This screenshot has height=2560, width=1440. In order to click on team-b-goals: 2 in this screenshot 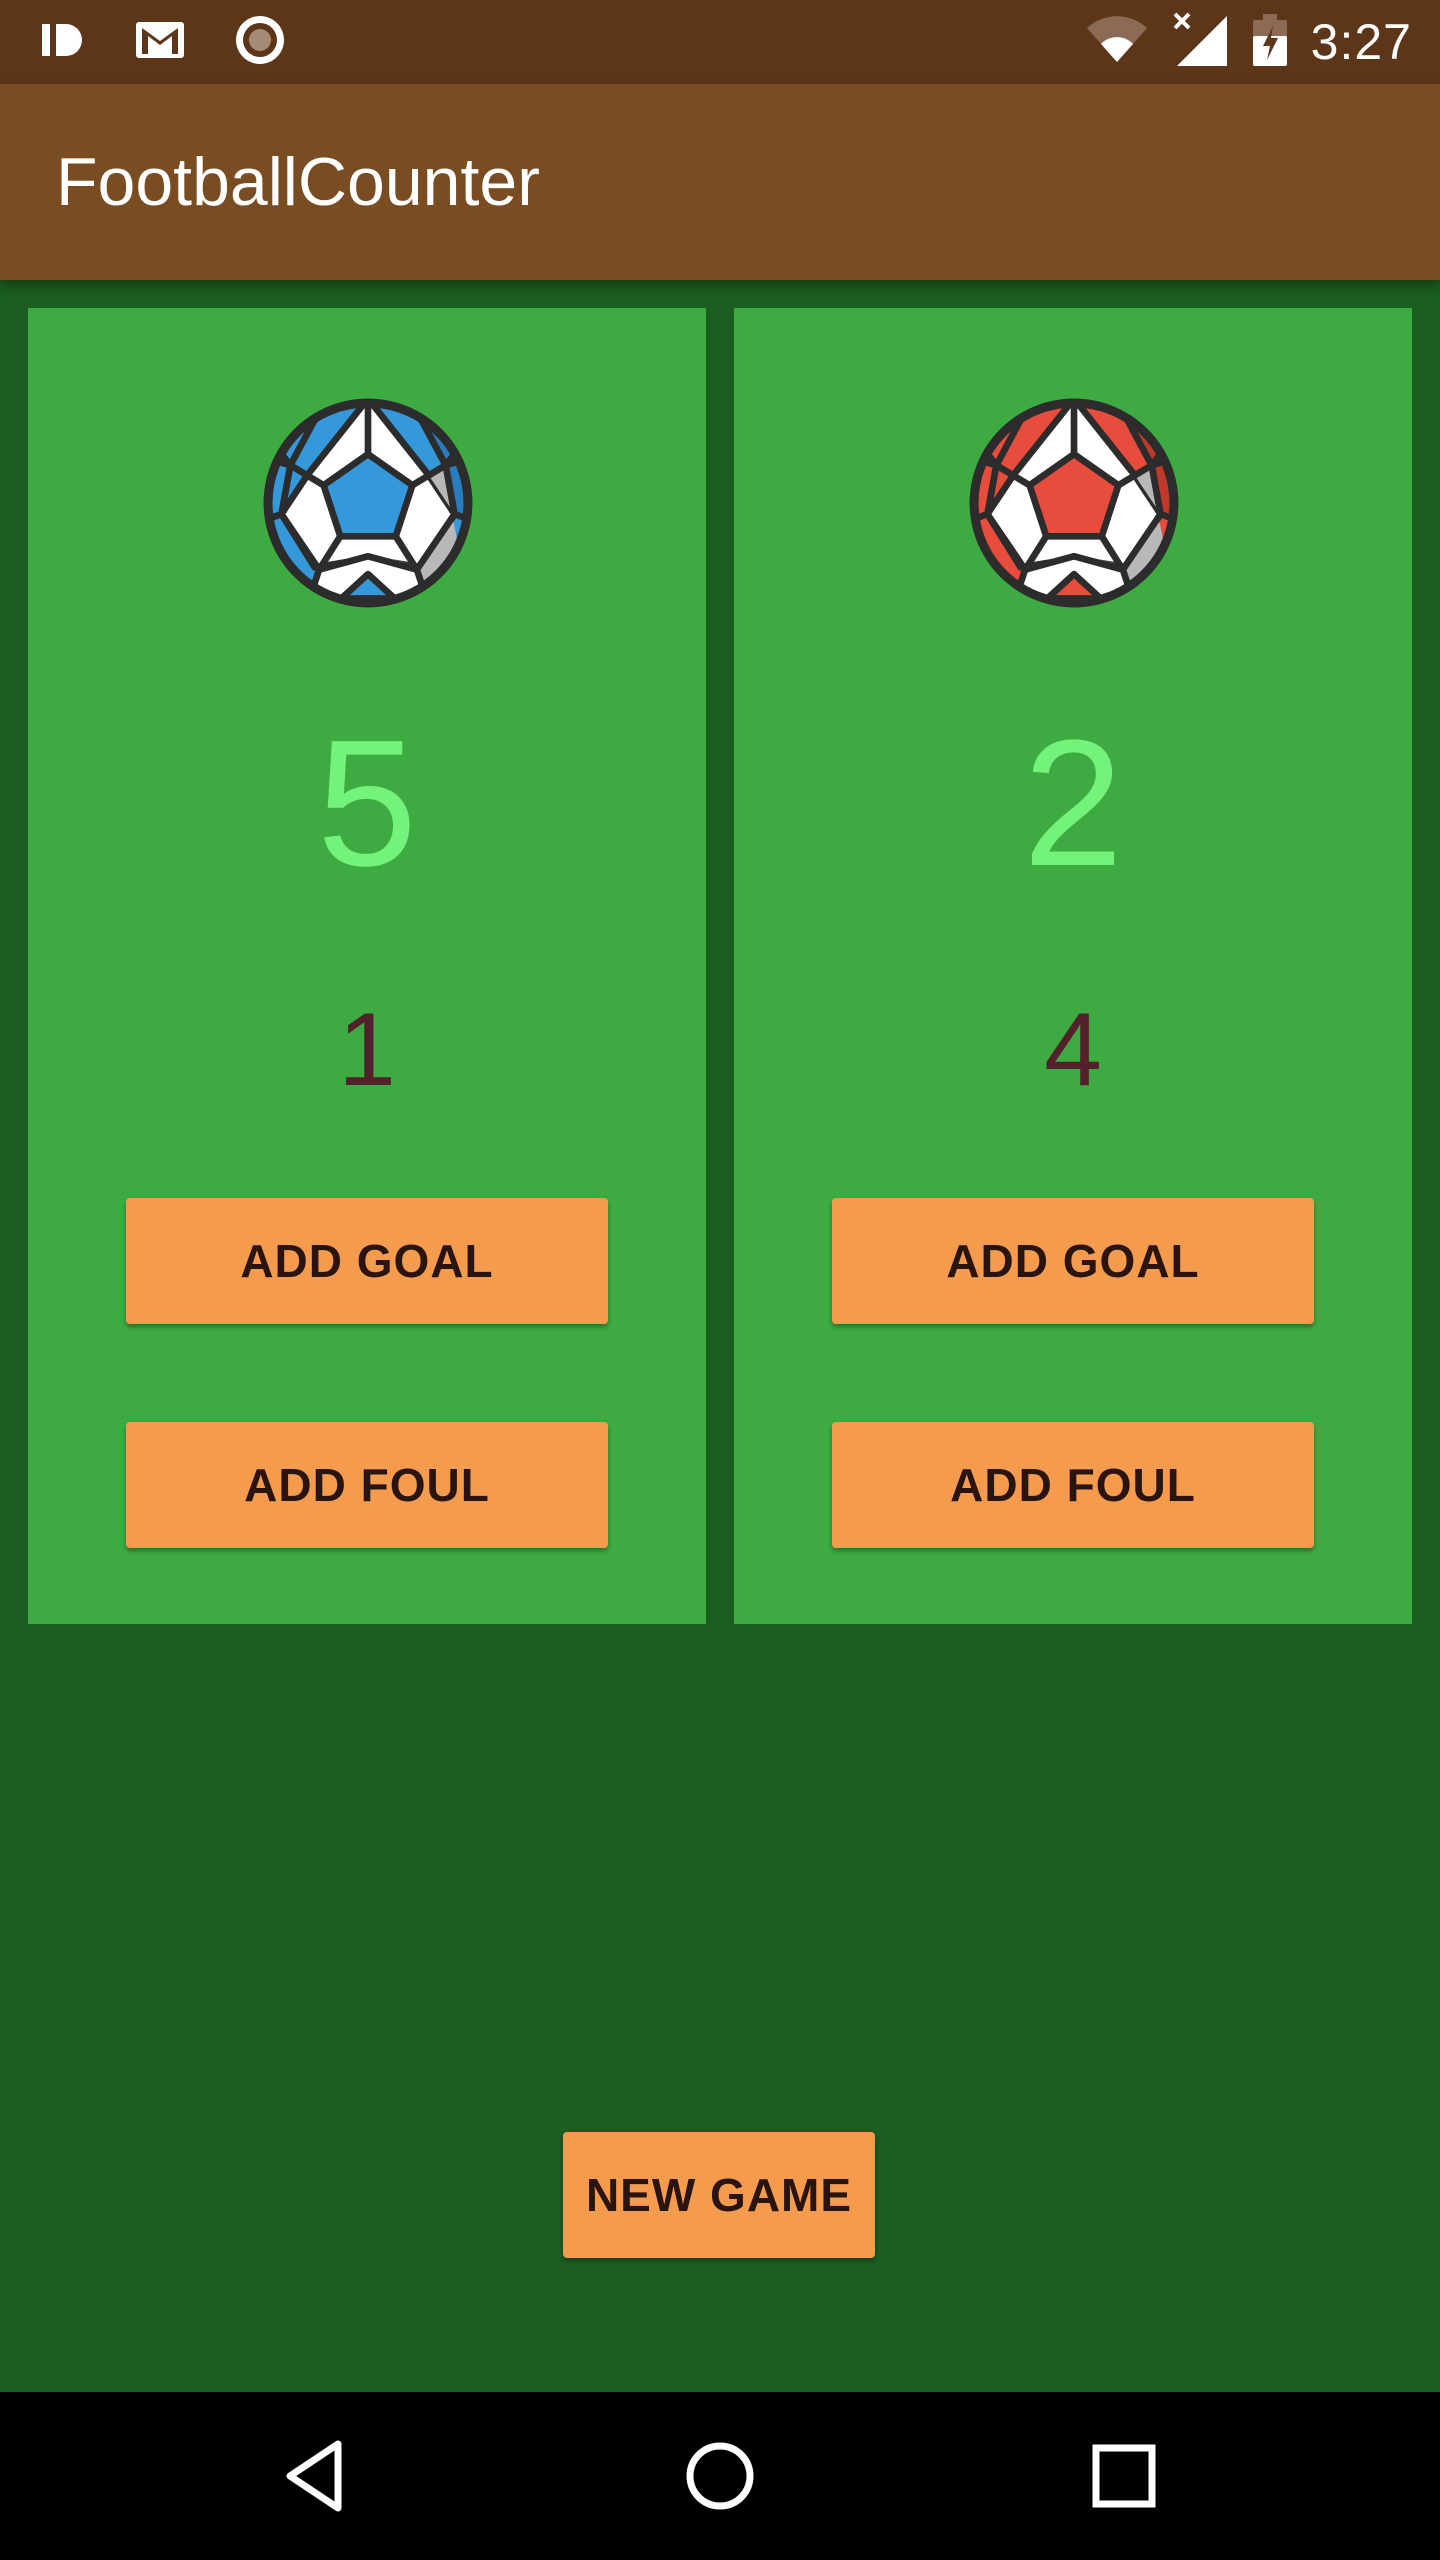, I will do `click(1073, 803)`.